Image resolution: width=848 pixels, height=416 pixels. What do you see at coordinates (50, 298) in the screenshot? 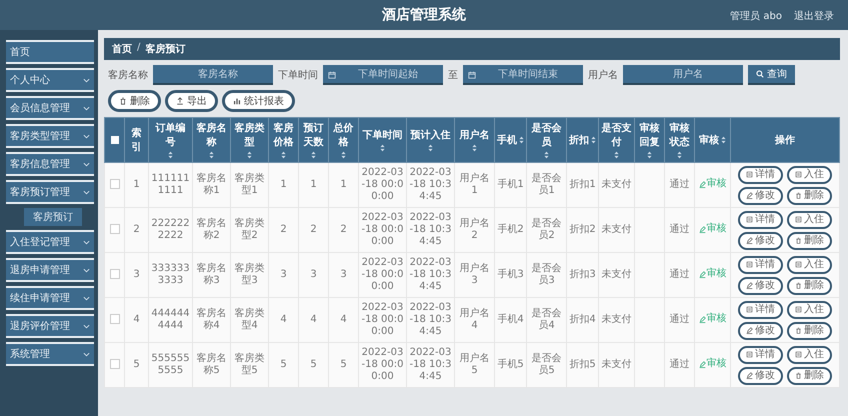
I see `sidebar-item: 续住申请管理` at bounding box center [50, 298].